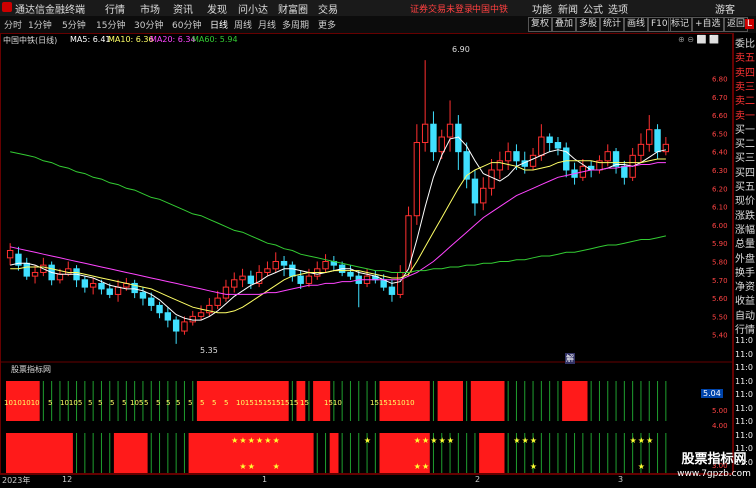 The width and height of the screenshot is (756, 488). Describe the element at coordinates (720, 244) in the screenshot. I see `price-axis-label: 5.90` at that location.